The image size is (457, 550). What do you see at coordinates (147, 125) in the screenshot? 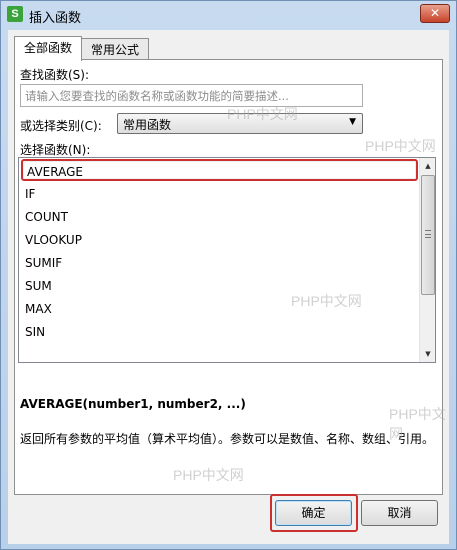
I see `category-selected-value: 常用函数` at bounding box center [147, 125].